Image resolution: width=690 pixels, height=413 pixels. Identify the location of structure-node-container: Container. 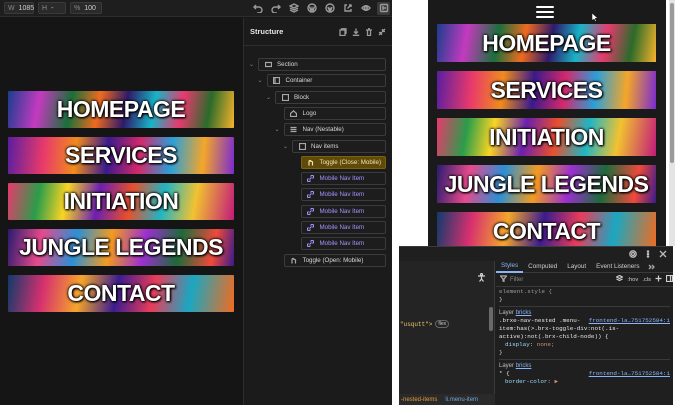
(326, 81).